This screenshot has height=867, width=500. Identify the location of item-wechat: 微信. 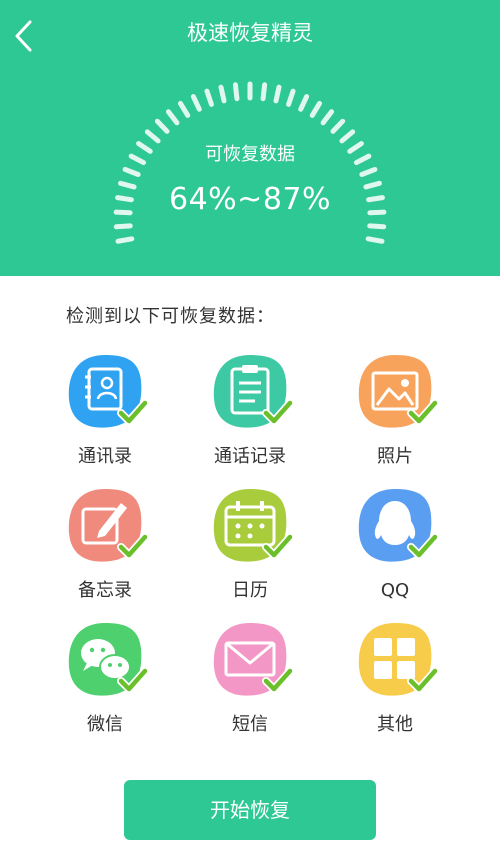
(105, 681).